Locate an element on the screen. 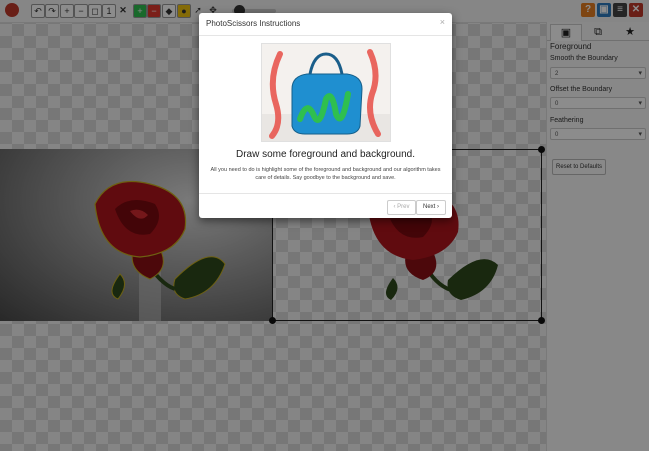 The height and width of the screenshot is (451, 649). dialog-footer: ‹ Prev Next › is located at coordinates (325, 206).